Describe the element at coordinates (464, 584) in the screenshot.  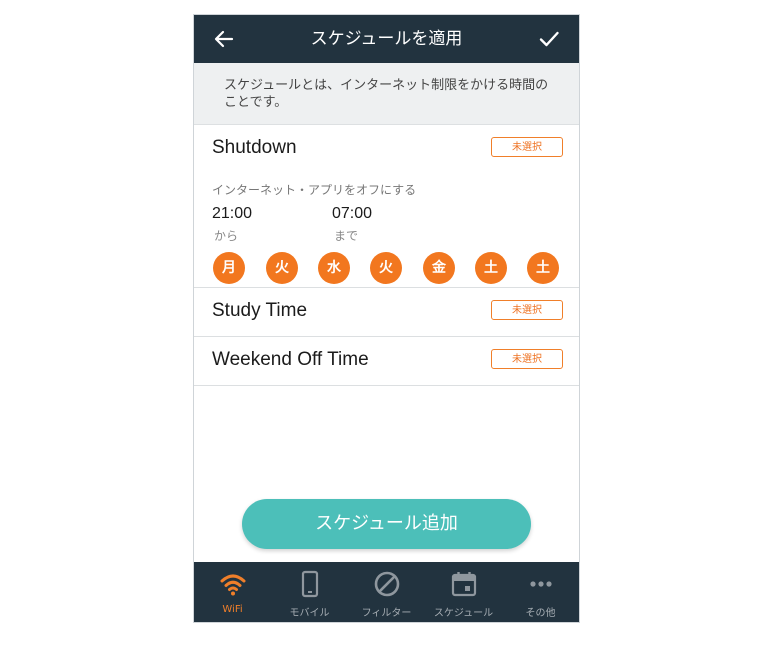
I see `calendar-icon` at that location.